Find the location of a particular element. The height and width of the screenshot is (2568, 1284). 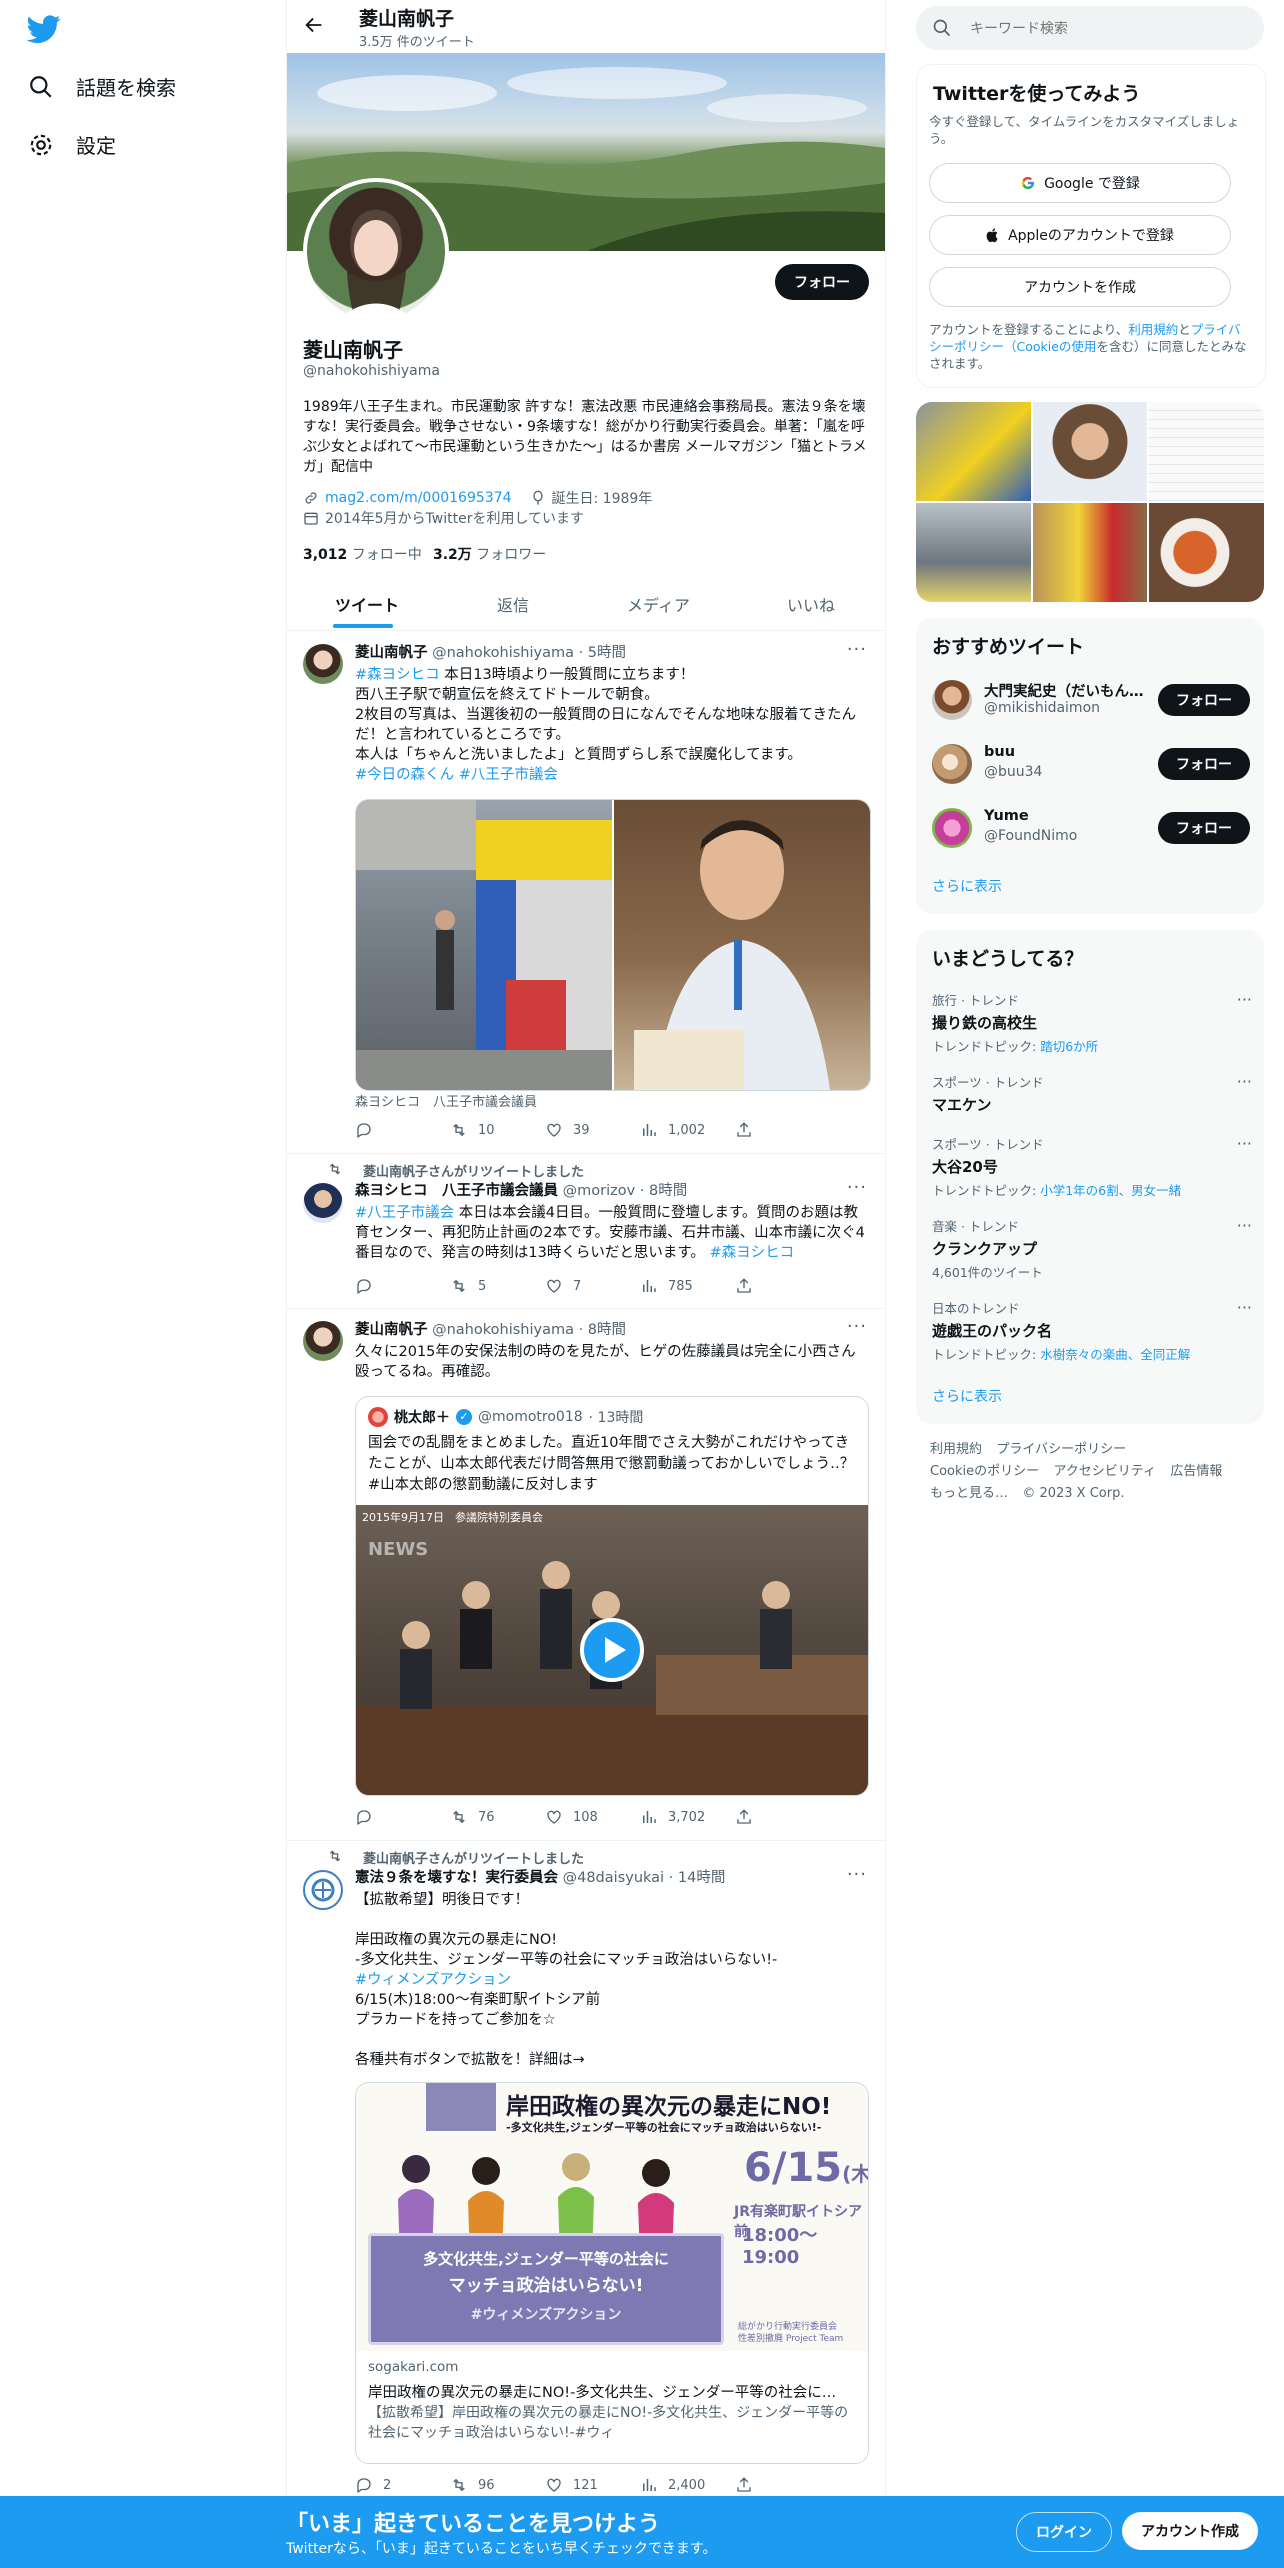

create-account-button: アカウントを作成 is located at coordinates (1080, 287).